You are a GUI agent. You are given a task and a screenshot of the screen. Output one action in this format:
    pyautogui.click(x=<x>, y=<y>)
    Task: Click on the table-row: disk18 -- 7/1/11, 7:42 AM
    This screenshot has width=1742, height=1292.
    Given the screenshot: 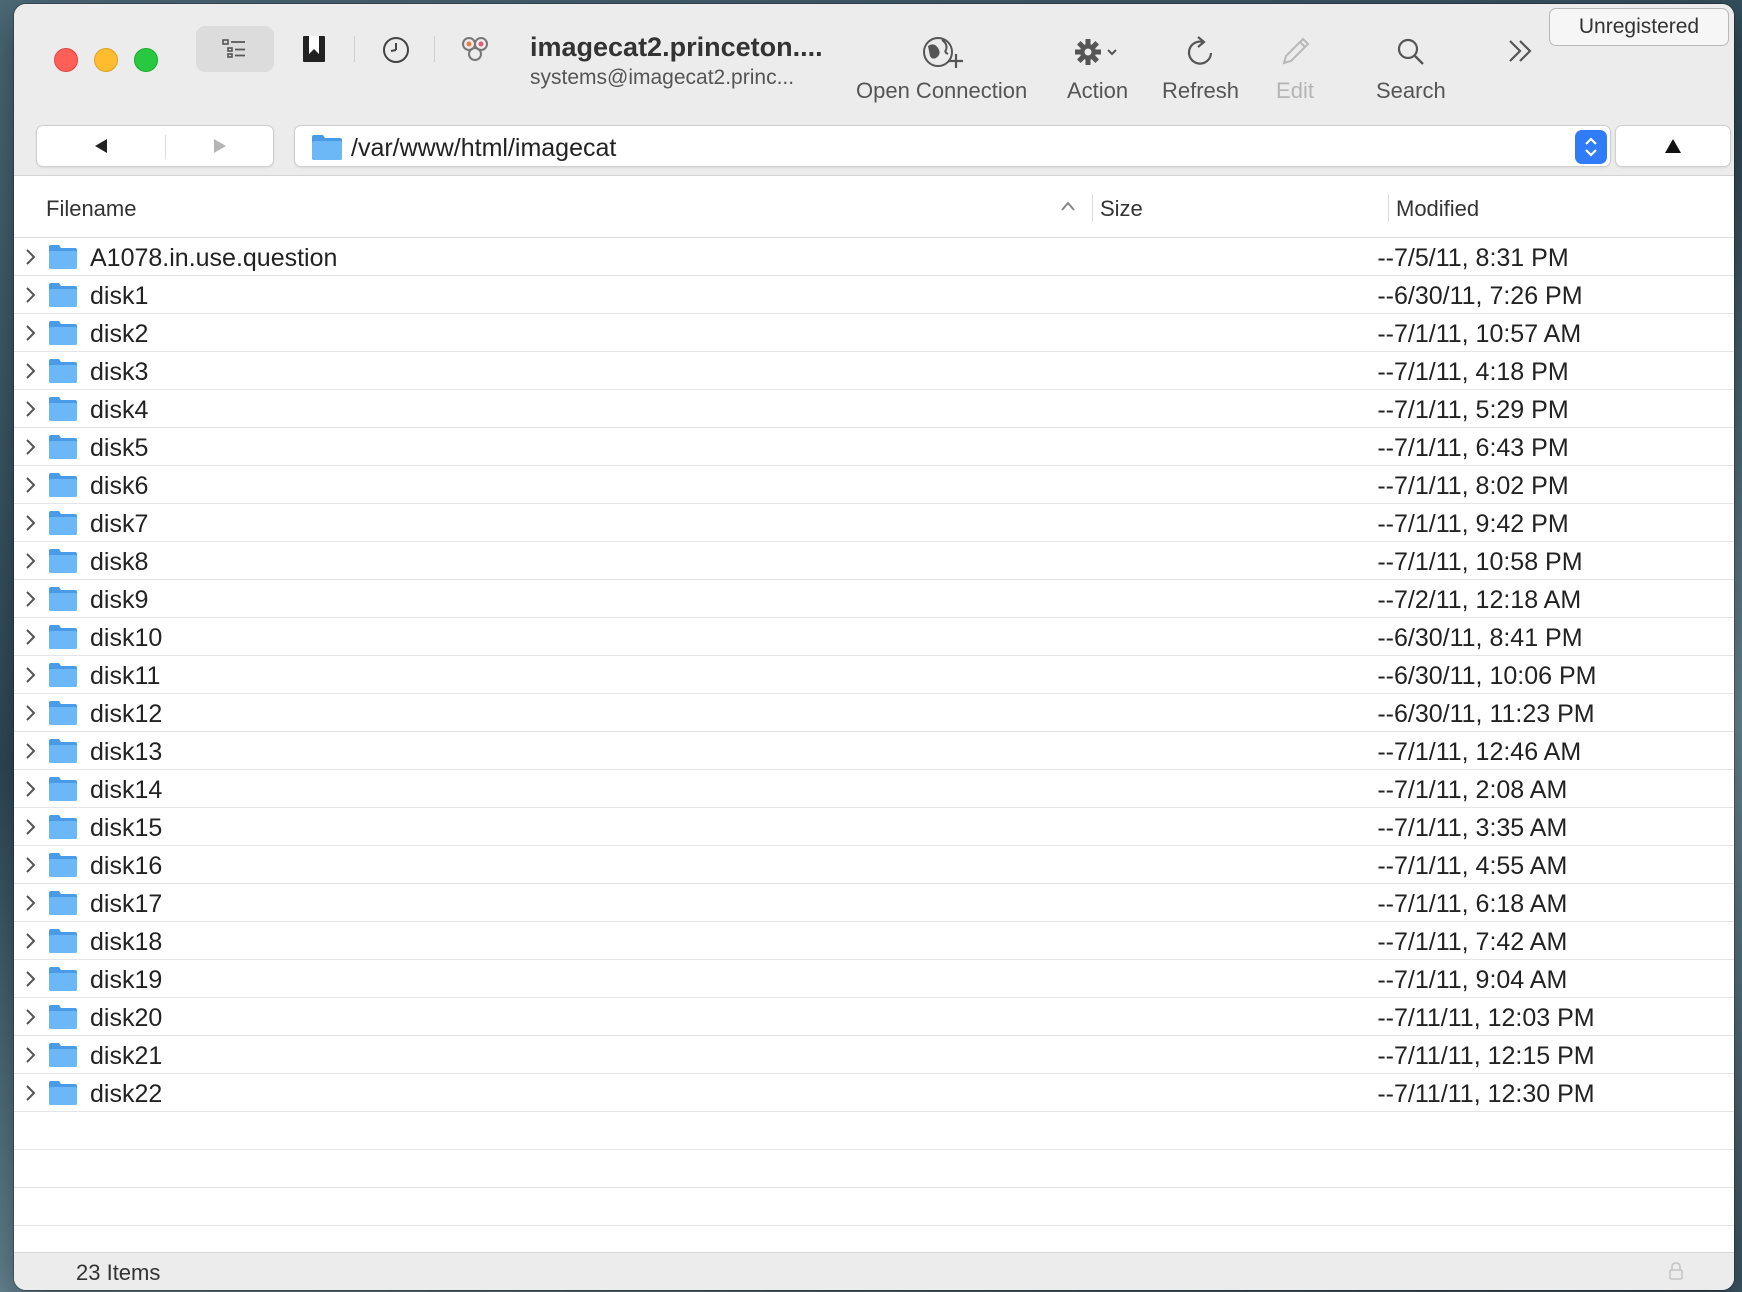 What is the action you would take?
    pyautogui.click(x=874, y=941)
    